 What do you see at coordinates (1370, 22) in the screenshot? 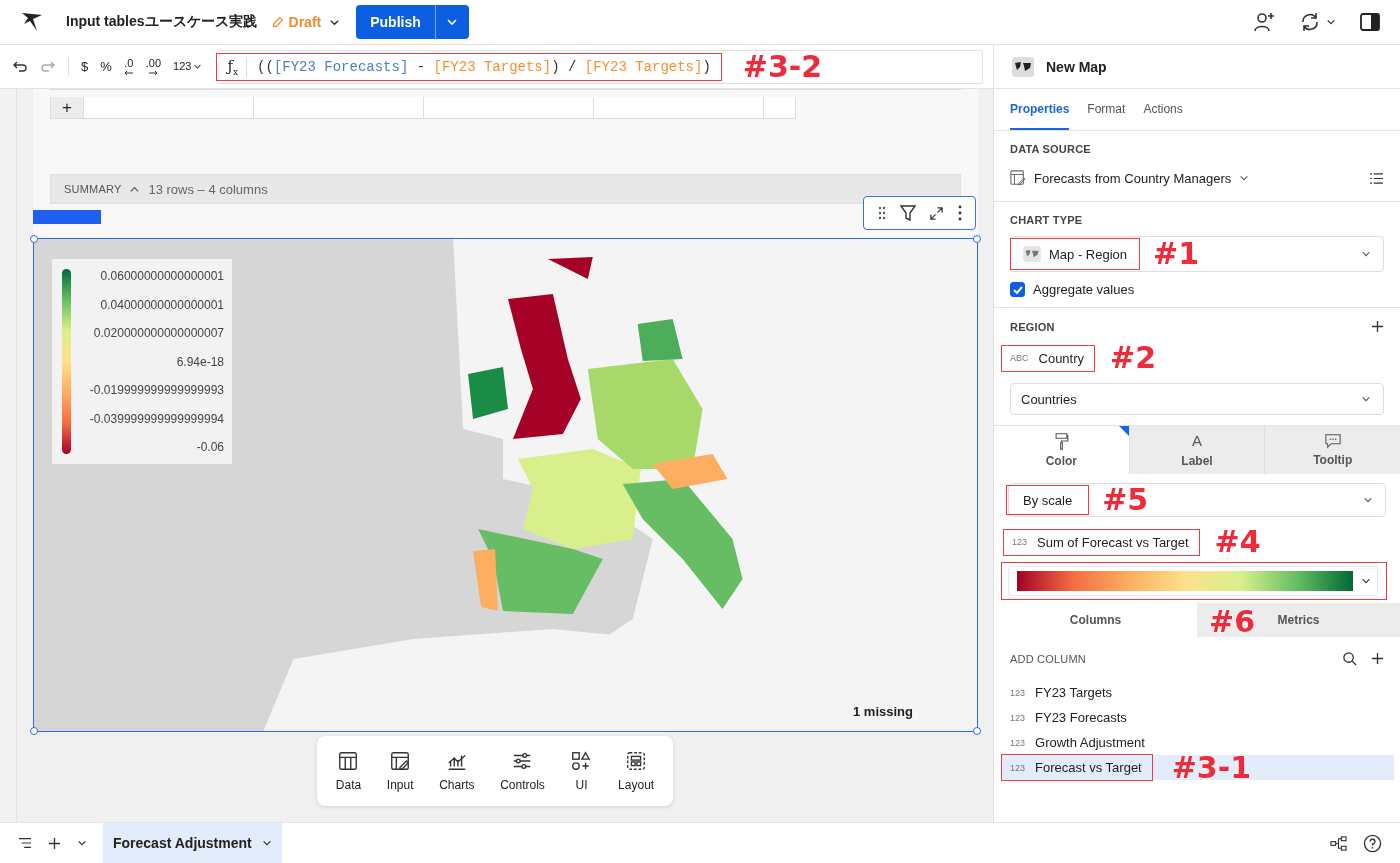
I see `panel-toggle-icon` at bounding box center [1370, 22].